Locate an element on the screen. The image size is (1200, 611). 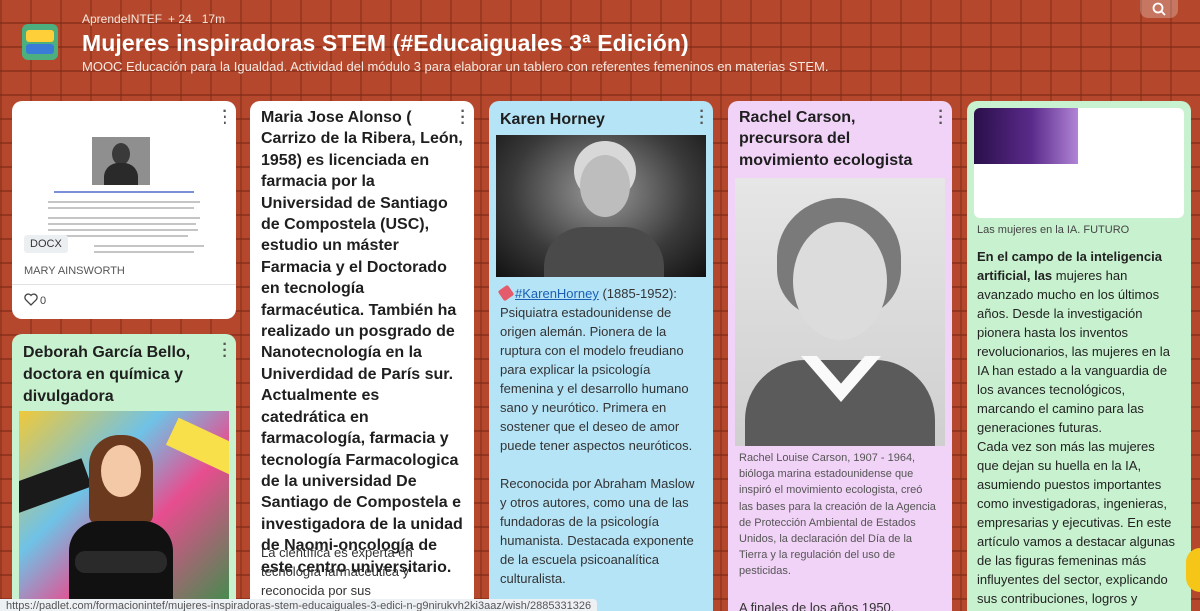
board-logo-icon is located at coordinates (40, 42).